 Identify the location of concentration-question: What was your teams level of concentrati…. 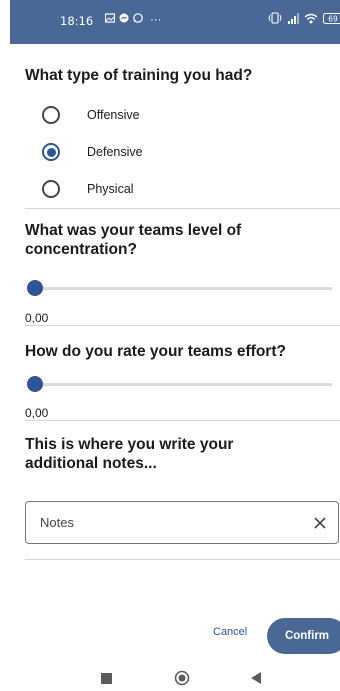
(133, 240).